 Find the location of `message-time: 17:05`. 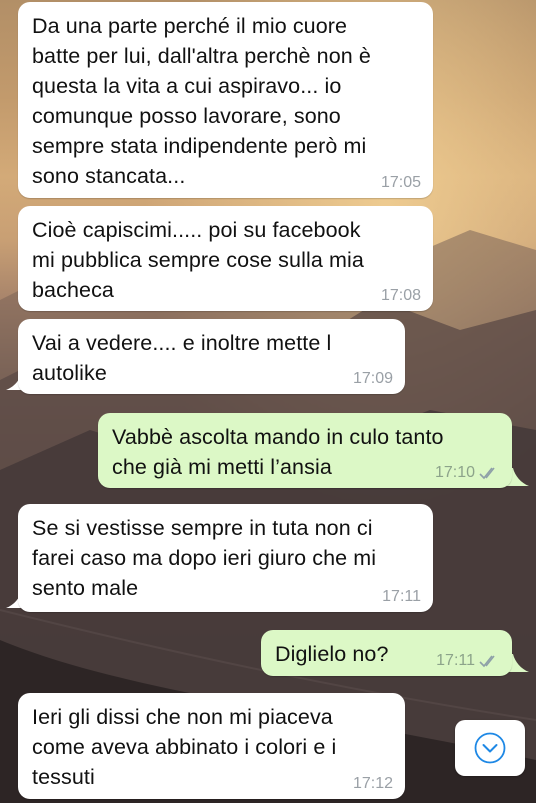

message-time: 17:05 is located at coordinates (400, 182).